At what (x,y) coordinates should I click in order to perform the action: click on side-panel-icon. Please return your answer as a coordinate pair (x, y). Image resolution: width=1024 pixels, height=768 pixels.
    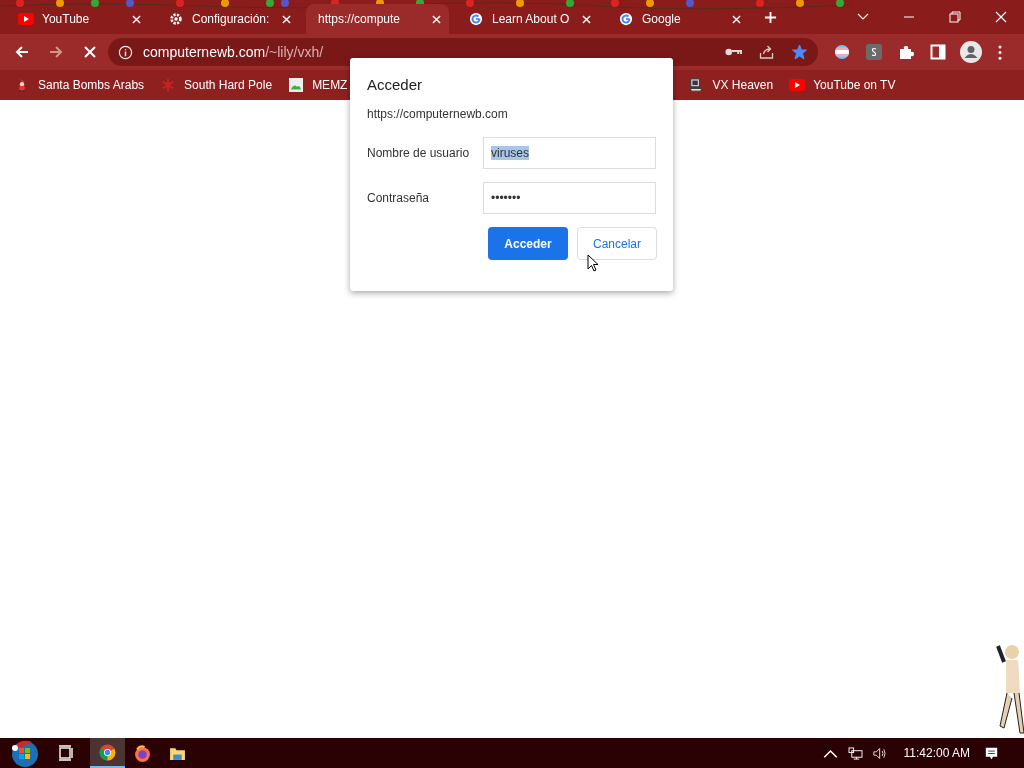
    Looking at the image, I should click on (938, 52).